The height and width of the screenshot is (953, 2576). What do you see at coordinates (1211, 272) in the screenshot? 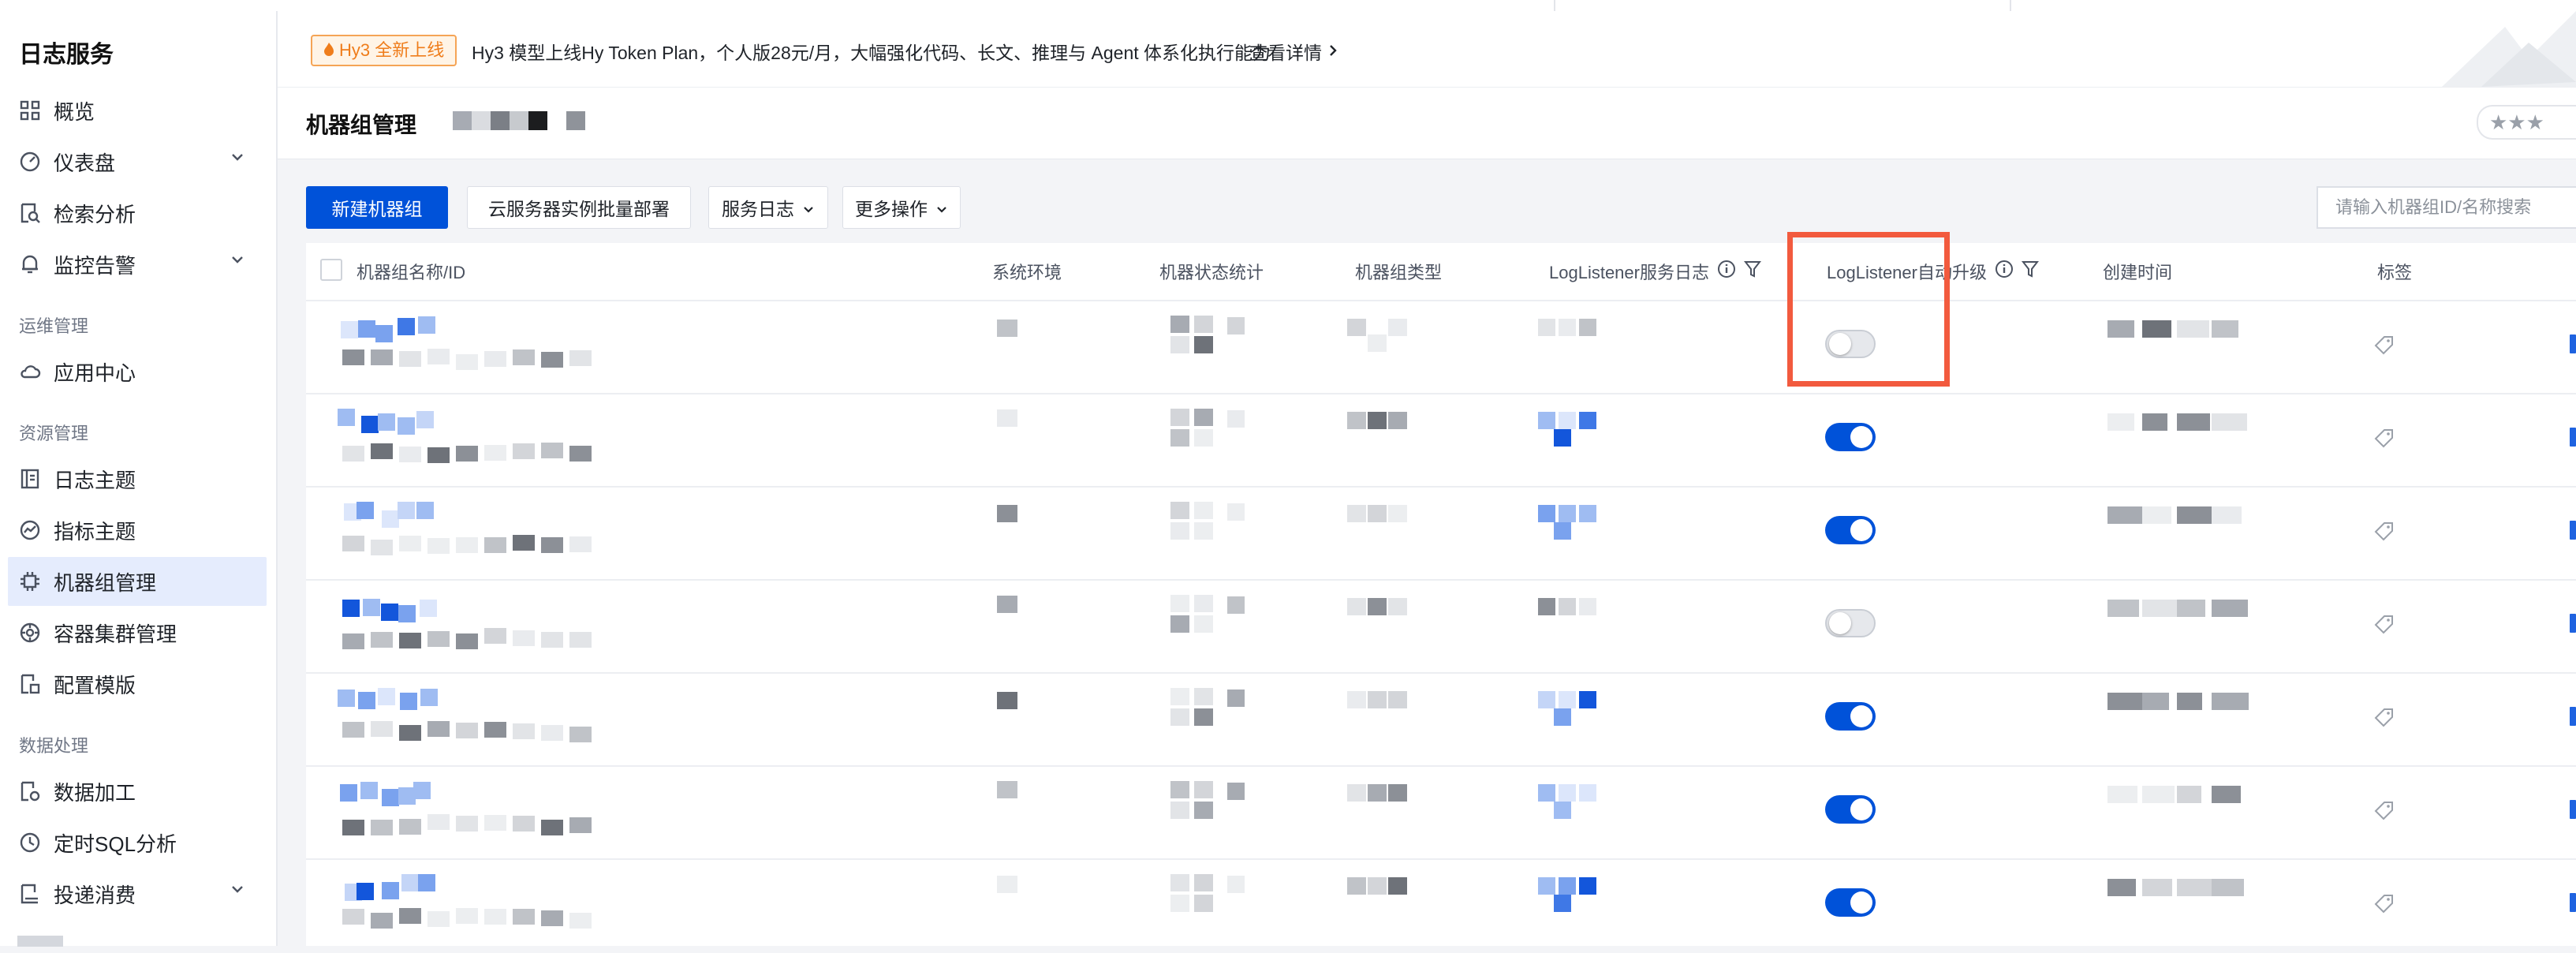
I see `col-header-status: 机器状态统计` at bounding box center [1211, 272].